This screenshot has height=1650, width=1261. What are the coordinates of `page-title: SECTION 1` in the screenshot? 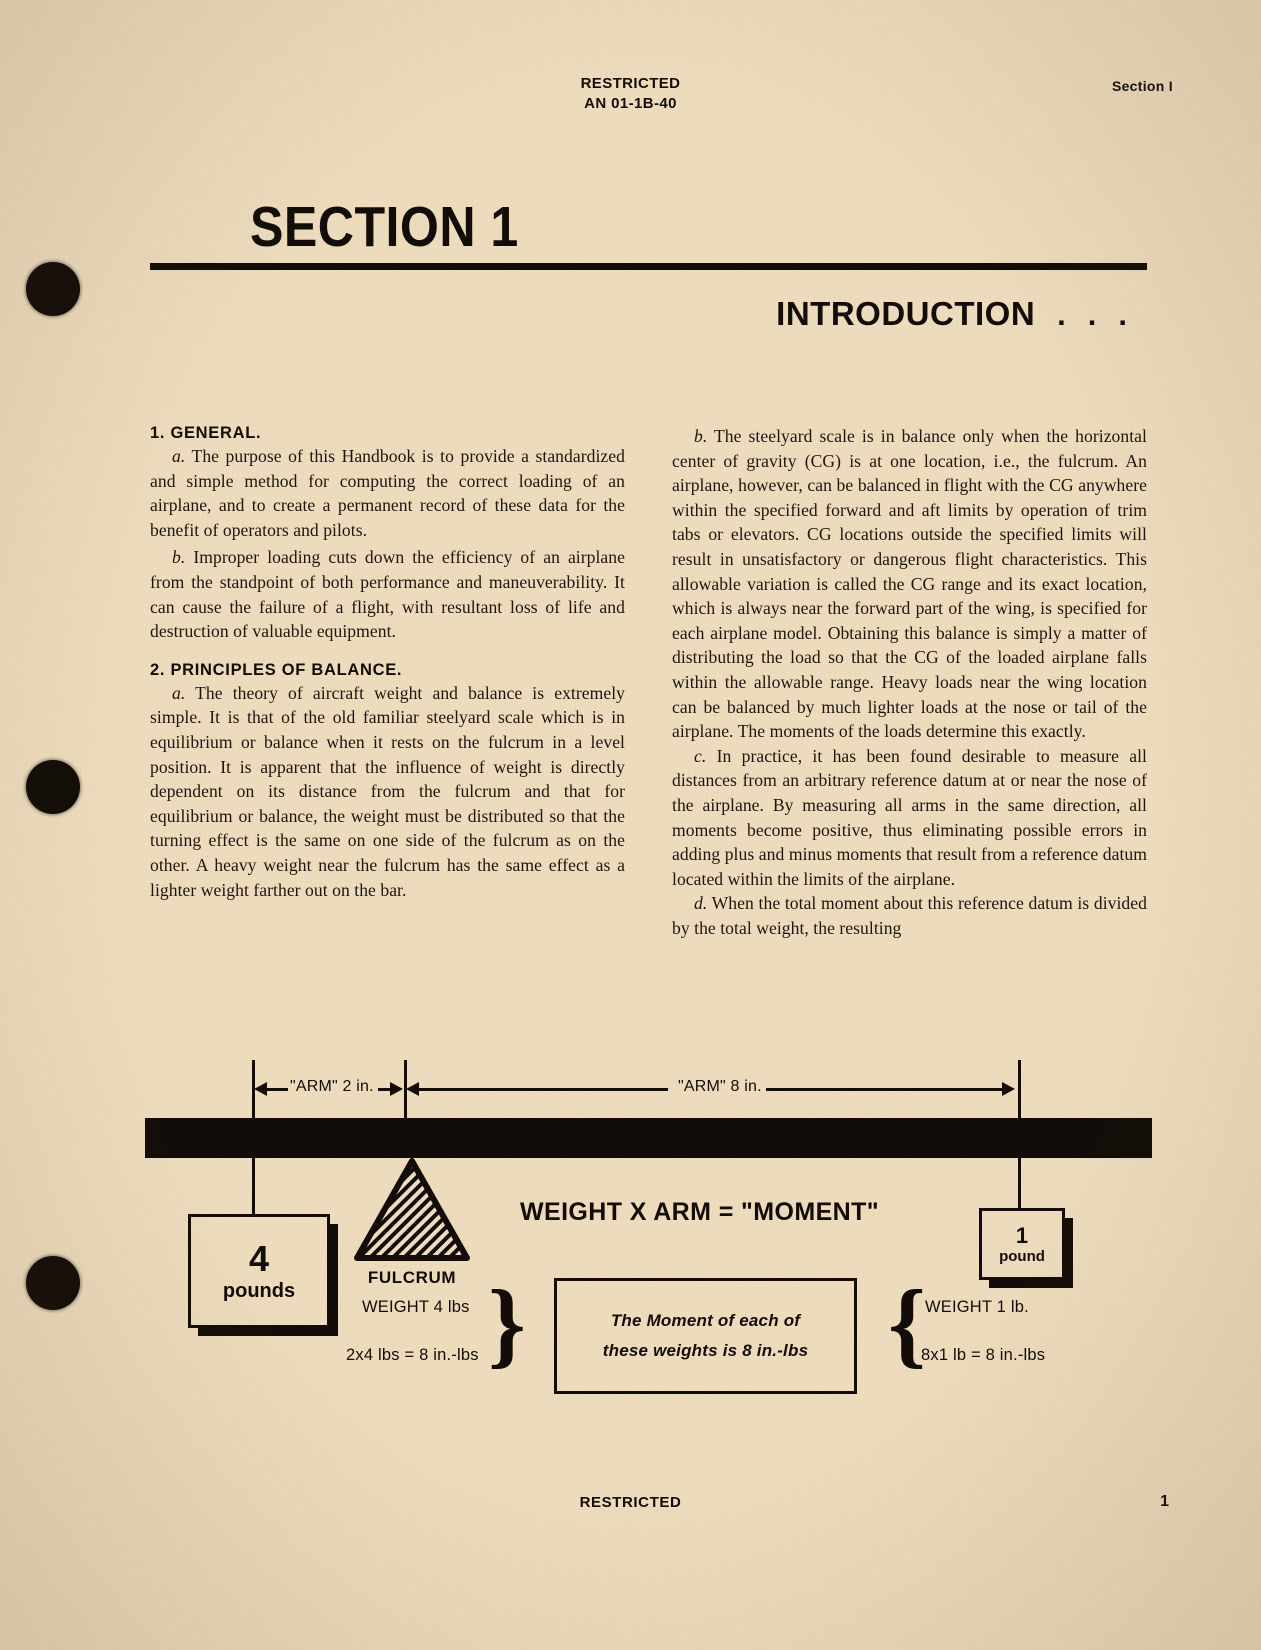 It's located at (384, 227).